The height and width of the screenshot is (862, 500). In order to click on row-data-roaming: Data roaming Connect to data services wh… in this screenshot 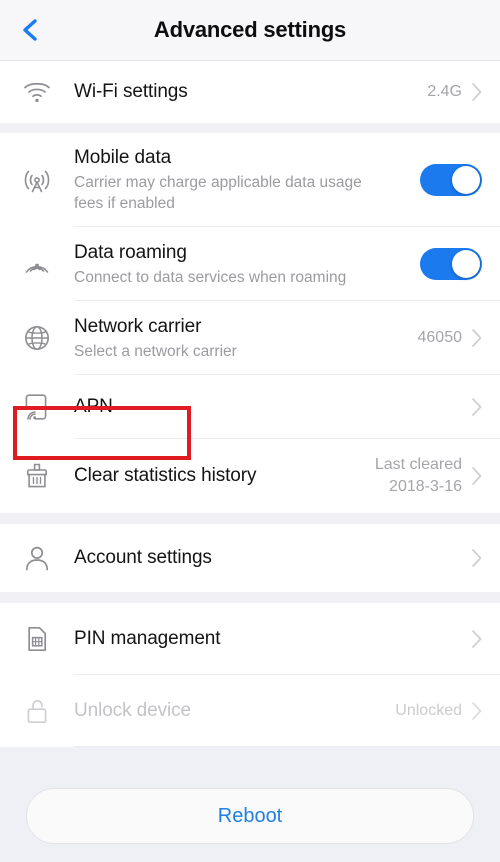, I will do `click(250, 264)`.